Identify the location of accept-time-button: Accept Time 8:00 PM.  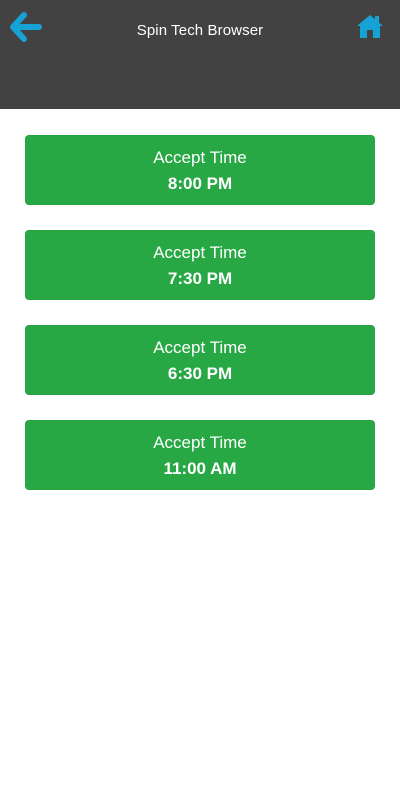
(200, 170).